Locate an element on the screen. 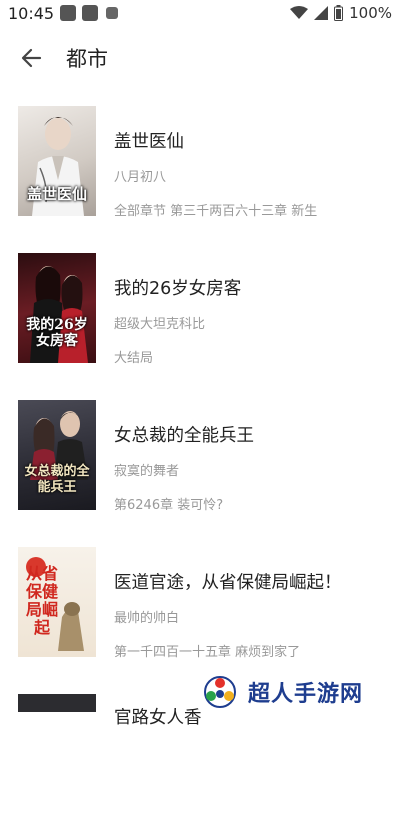 Image resolution: width=400 pixels, height=824 pixels. book-latest-chapter: 大结局 is located at coordinates (134, 358).